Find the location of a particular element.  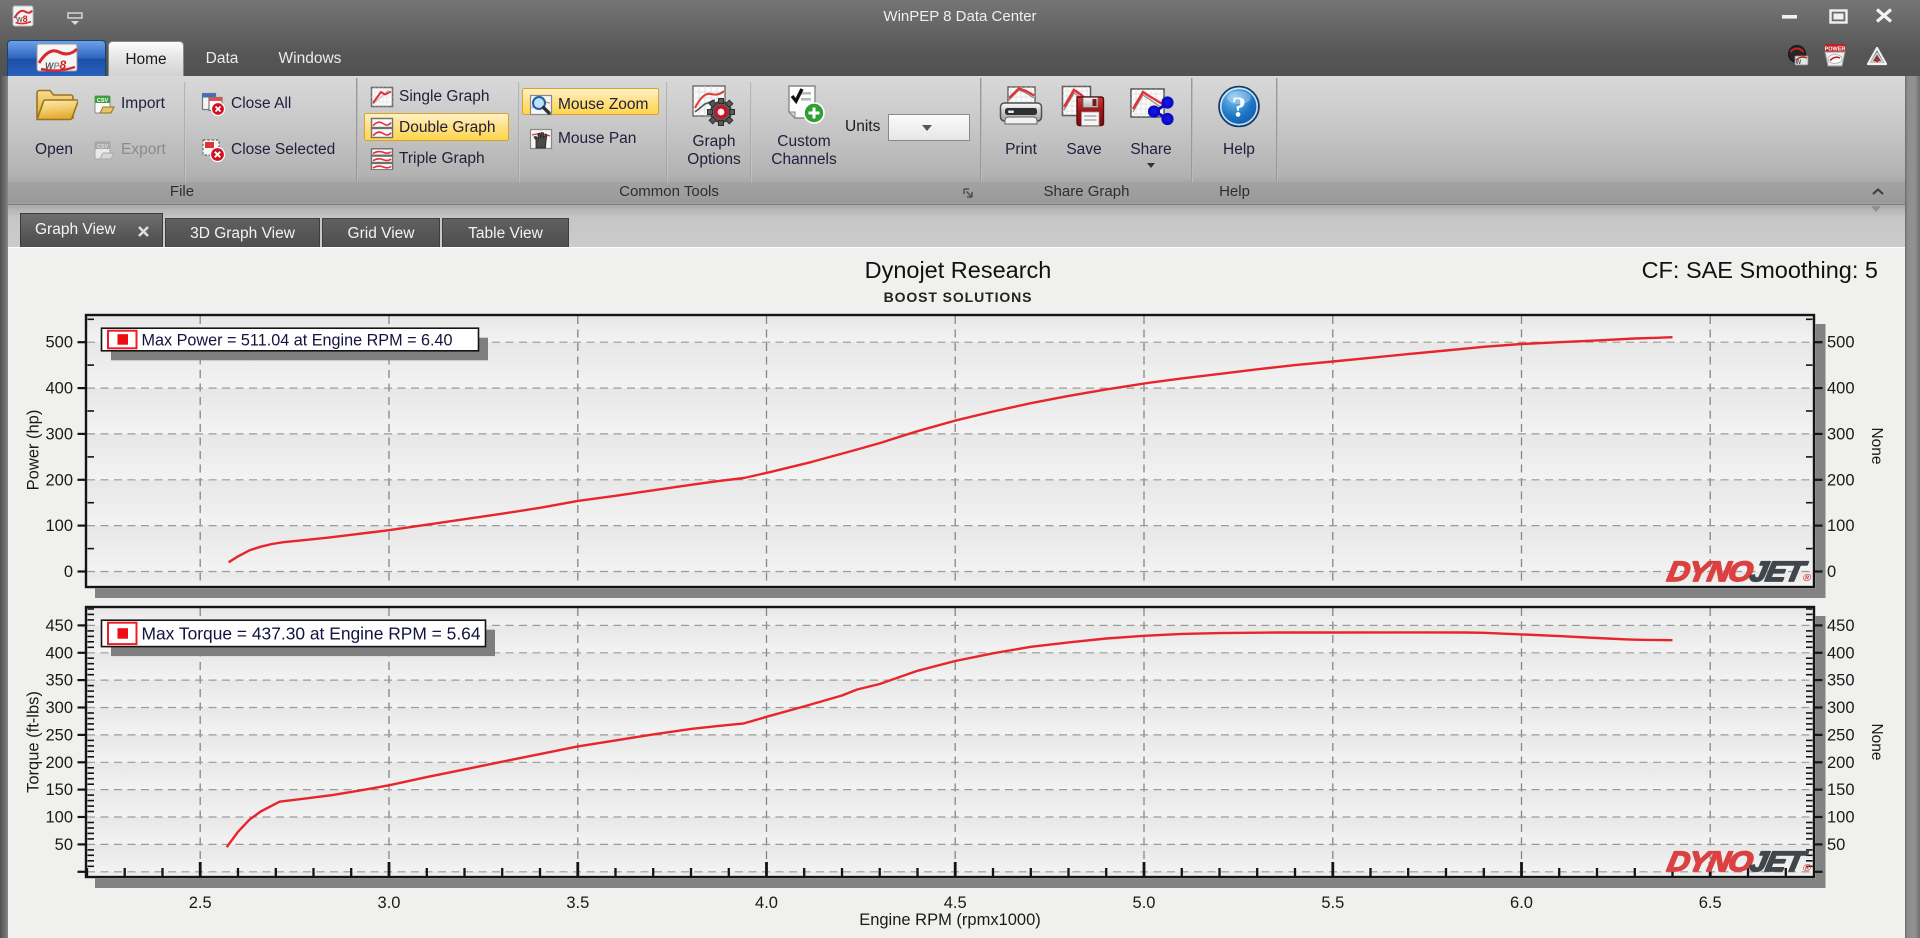

svg-text: 5.0 is located at coordinates (1144, 903).